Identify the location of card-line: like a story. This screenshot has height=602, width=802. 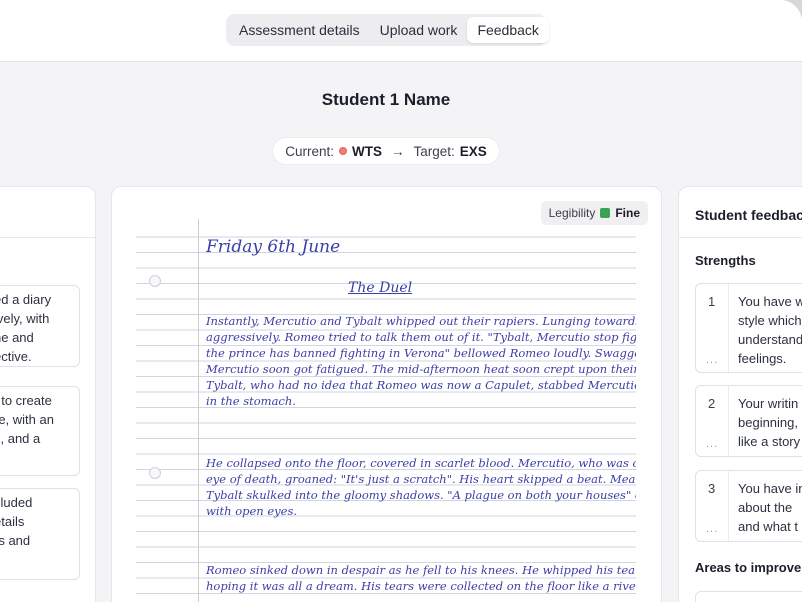
(769, 441).